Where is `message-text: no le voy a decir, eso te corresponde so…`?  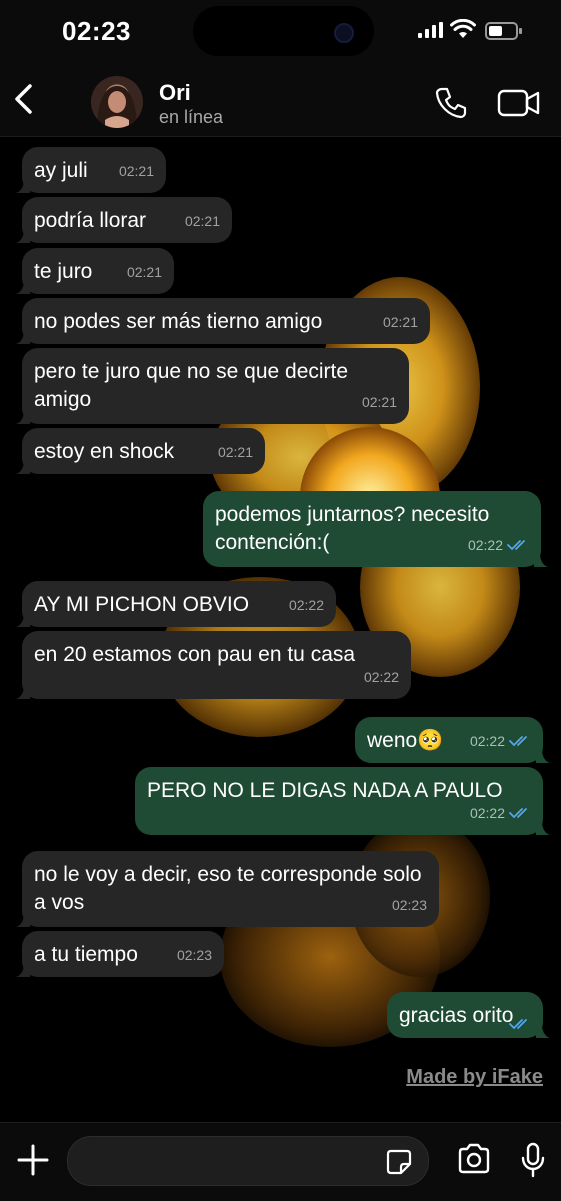 message-text: no le voy a decir, eso te corresponde so… is located at coordinates (231, 888).